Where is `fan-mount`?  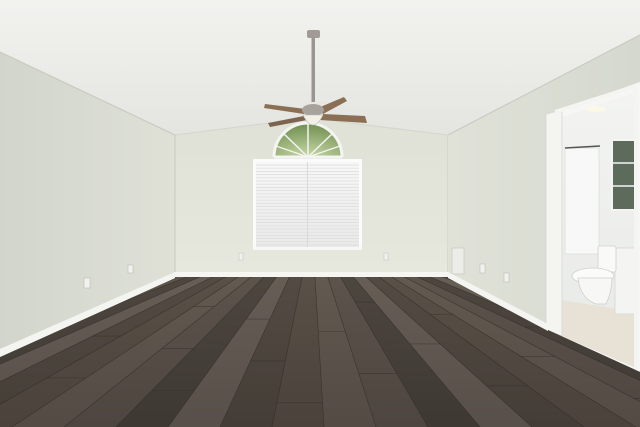
fan-mount is located at coordinates (313, 34).